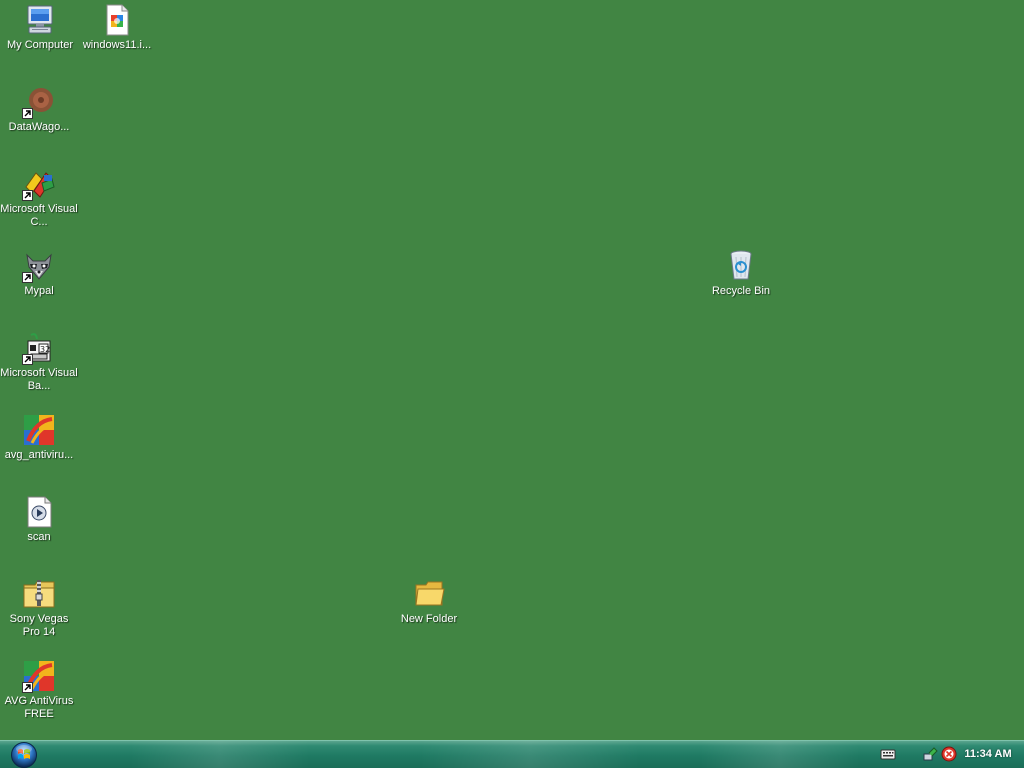  I want to click on recycle-bin-icon, so click(741, 266).